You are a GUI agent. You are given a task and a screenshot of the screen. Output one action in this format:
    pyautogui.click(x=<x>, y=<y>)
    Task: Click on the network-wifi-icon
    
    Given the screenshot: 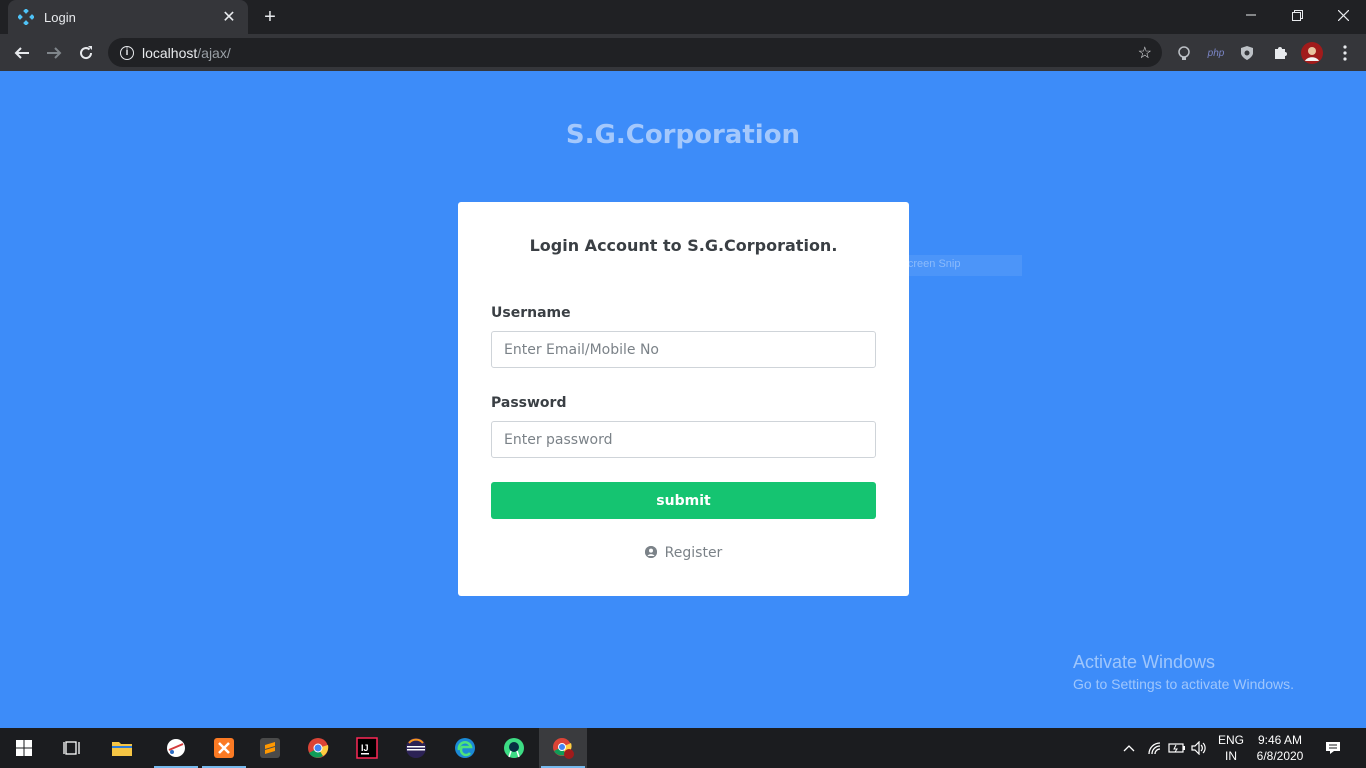 What is the action you would take?
    pyautogui.click(x=1155, y=748)
    